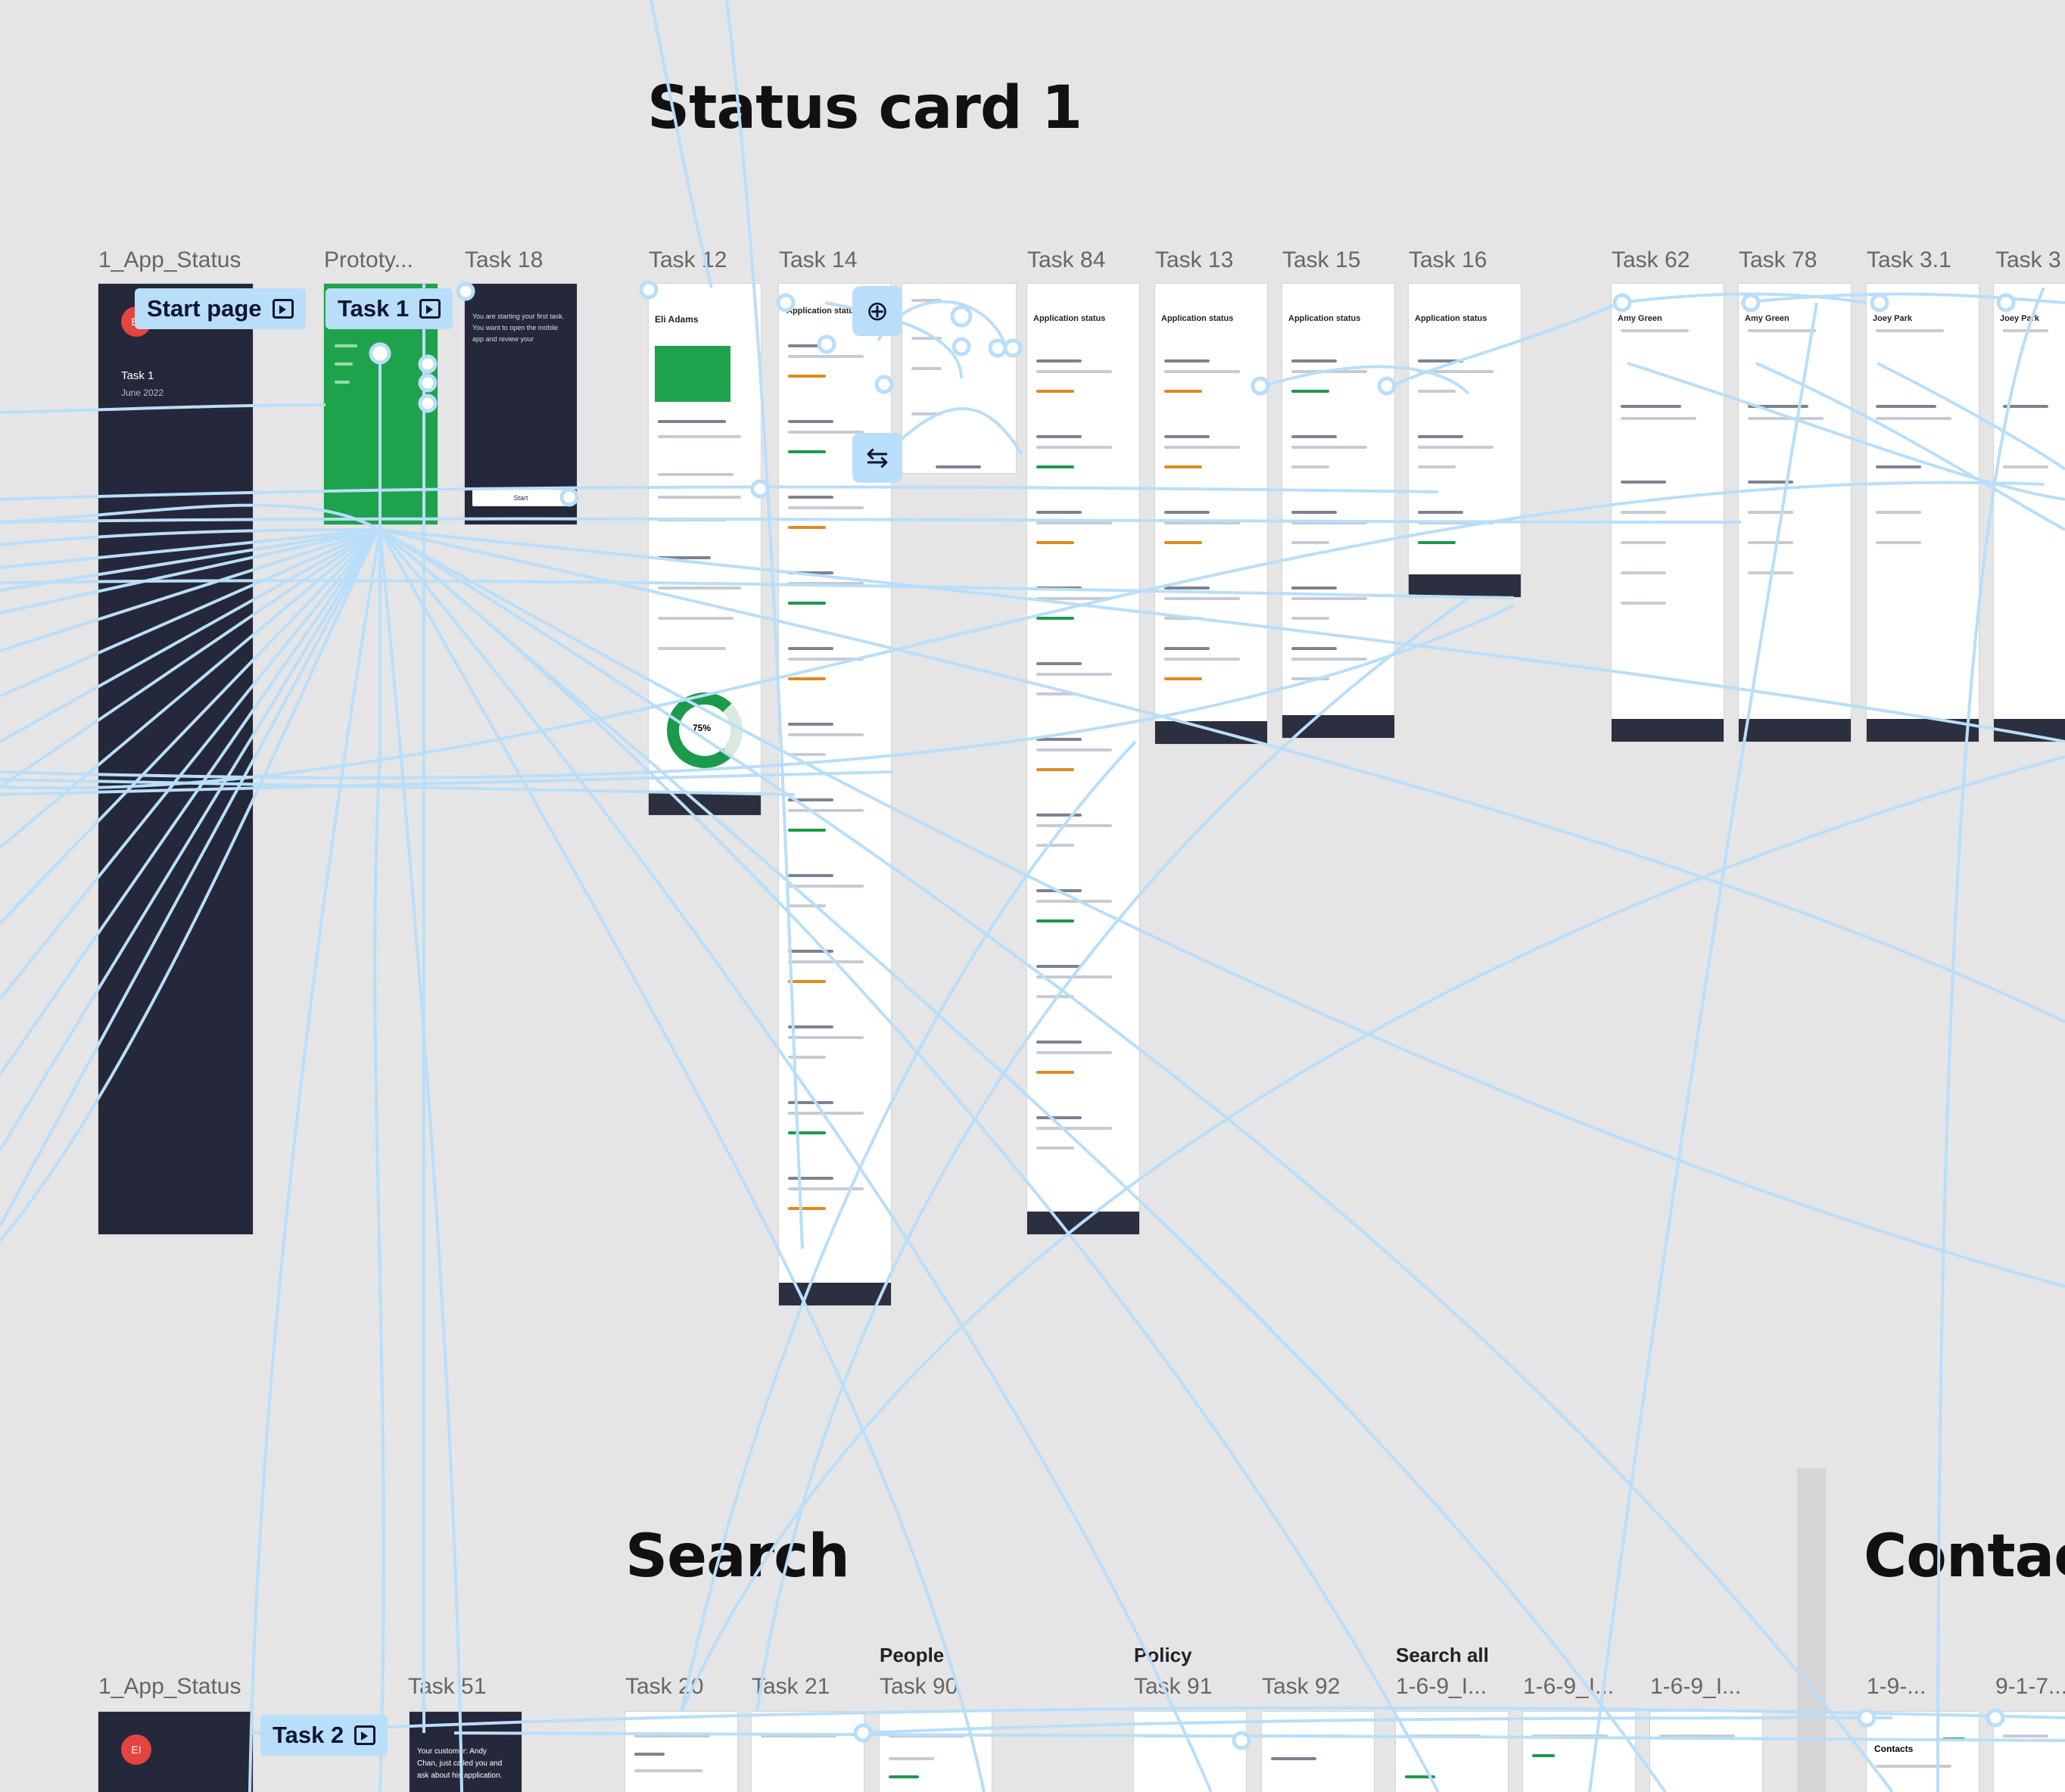 Image resolution: width=2065 pixels, height=1792 pixels. I want to click on frame-task1-title: Task 1, so click(137, 375).